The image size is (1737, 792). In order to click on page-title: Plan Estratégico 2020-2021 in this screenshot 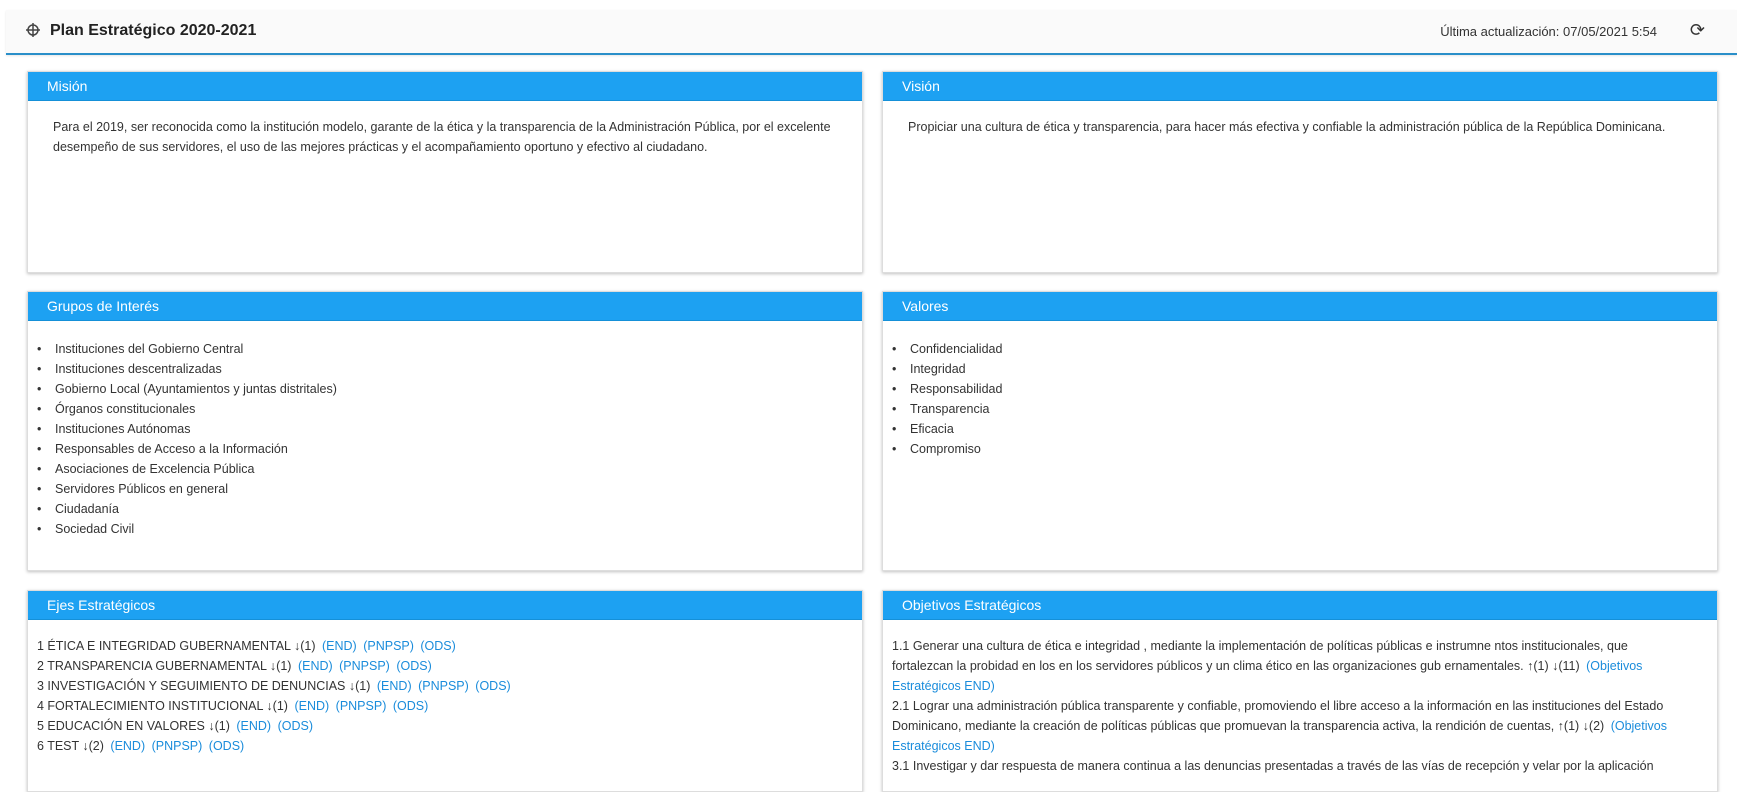, I will do `click(153, 30)`.